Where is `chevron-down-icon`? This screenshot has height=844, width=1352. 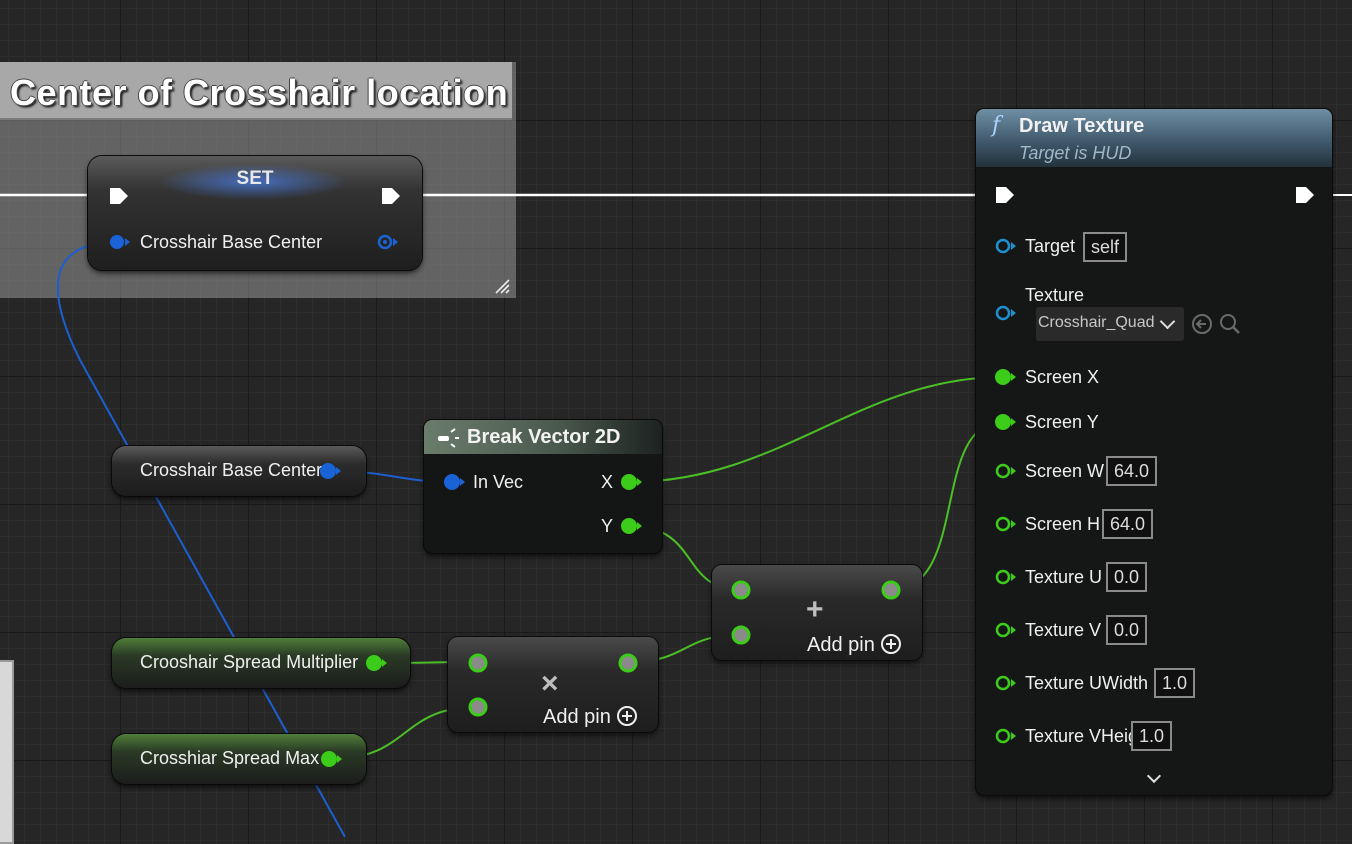 chevron-down-icon is located at coordinates (1167, 321).